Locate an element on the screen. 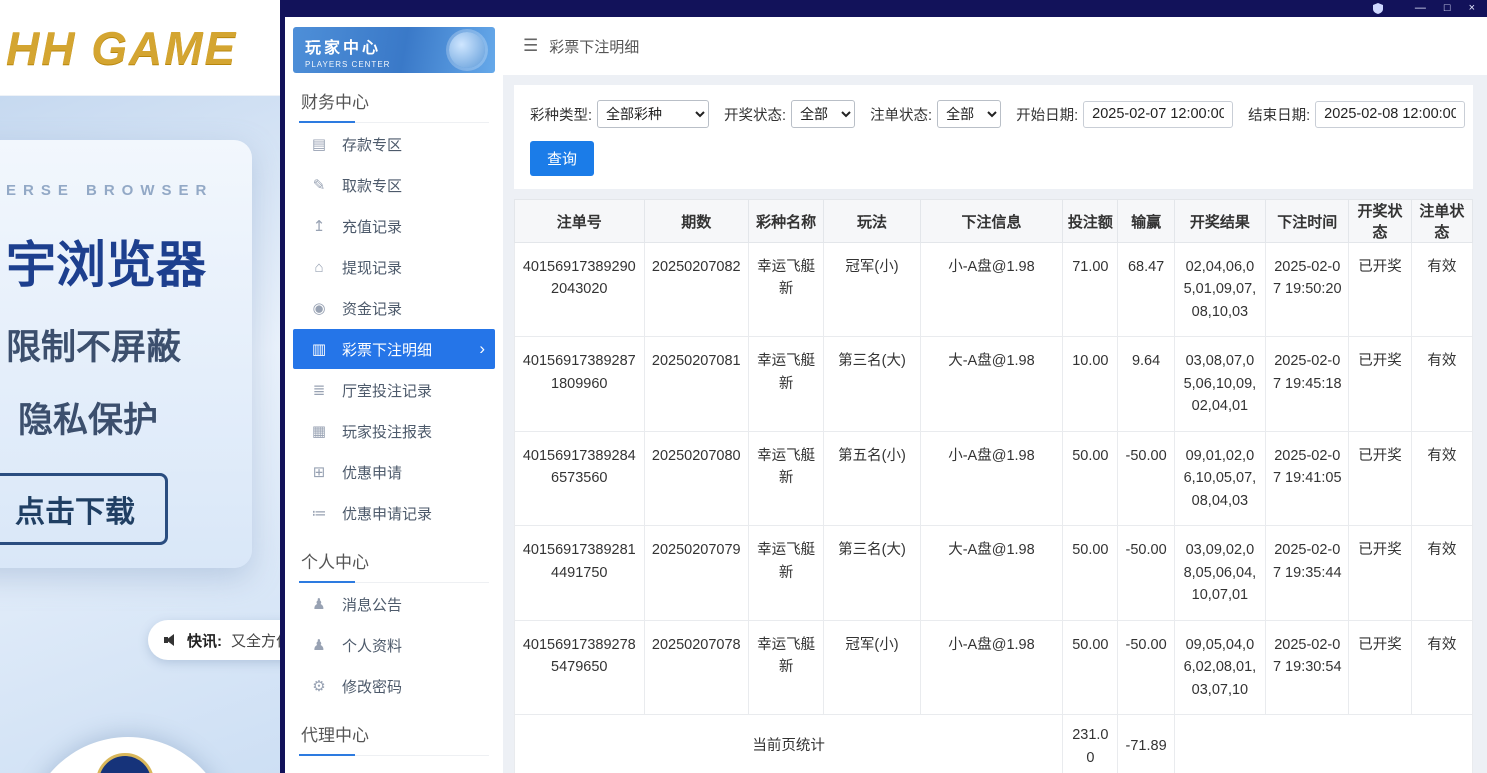 The width and height of the screenshot is (1487, 773). lottery-bets-icon: ▥ is located at coordinates (319, 349).